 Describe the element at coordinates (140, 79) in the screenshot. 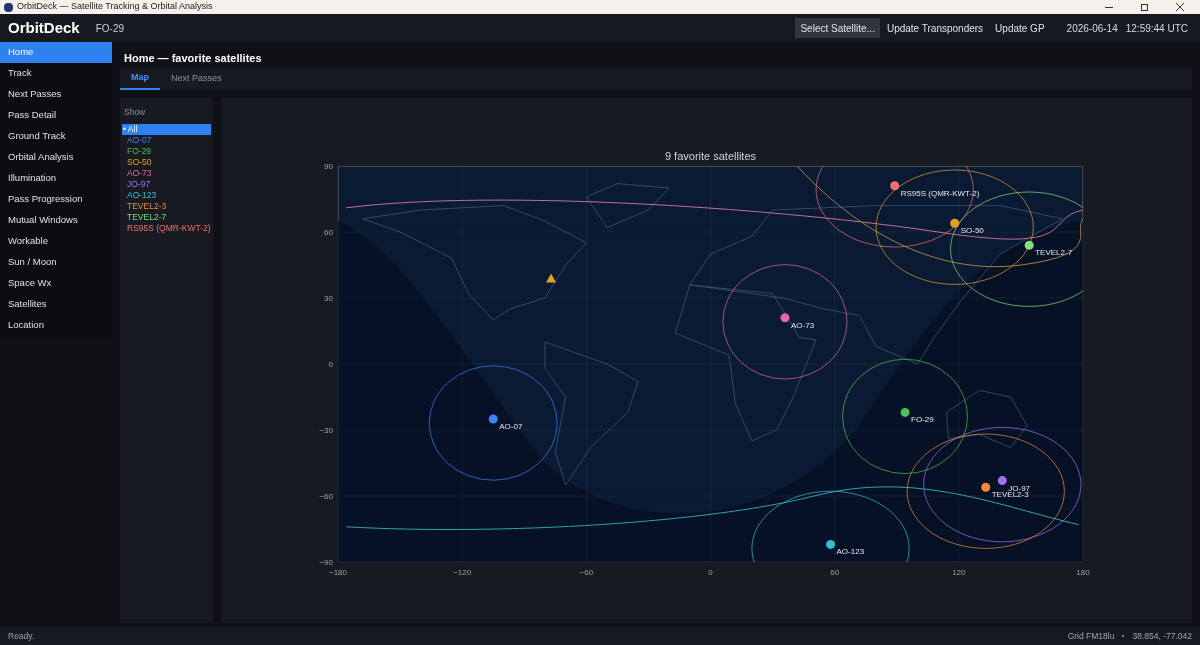

I see `tab: Map` at that location.